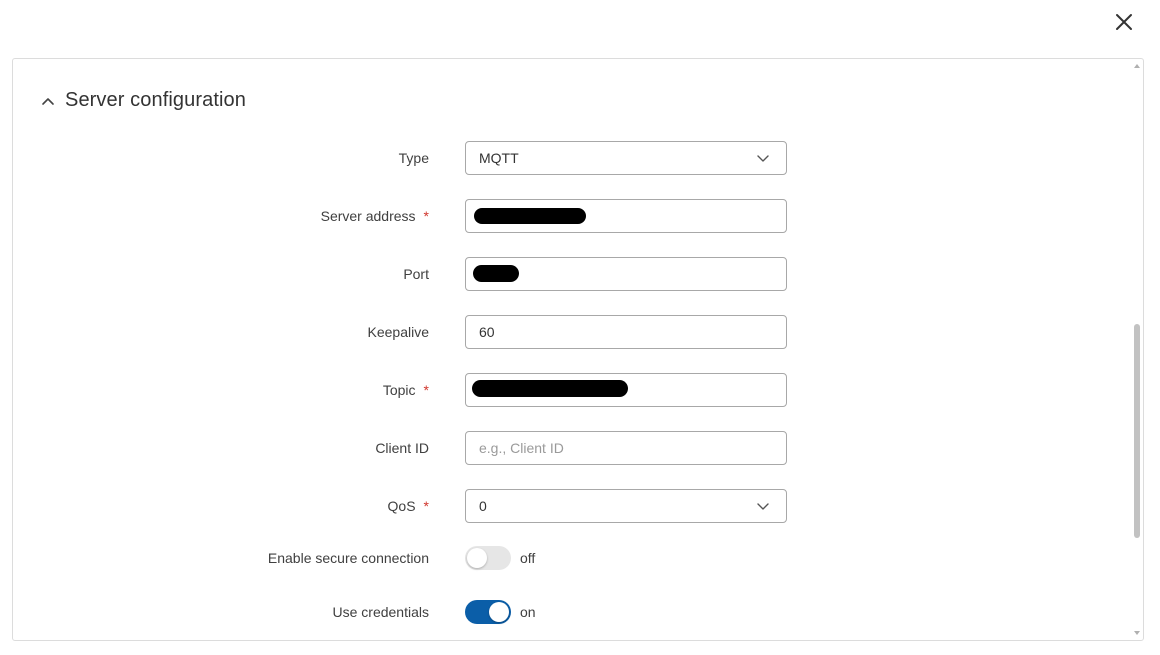 The height and width of the screenshot is (655, 1160). Describe the element at coordinates (1137, 431) in the screenshot. I see `scrollbar-thumb` at that location.